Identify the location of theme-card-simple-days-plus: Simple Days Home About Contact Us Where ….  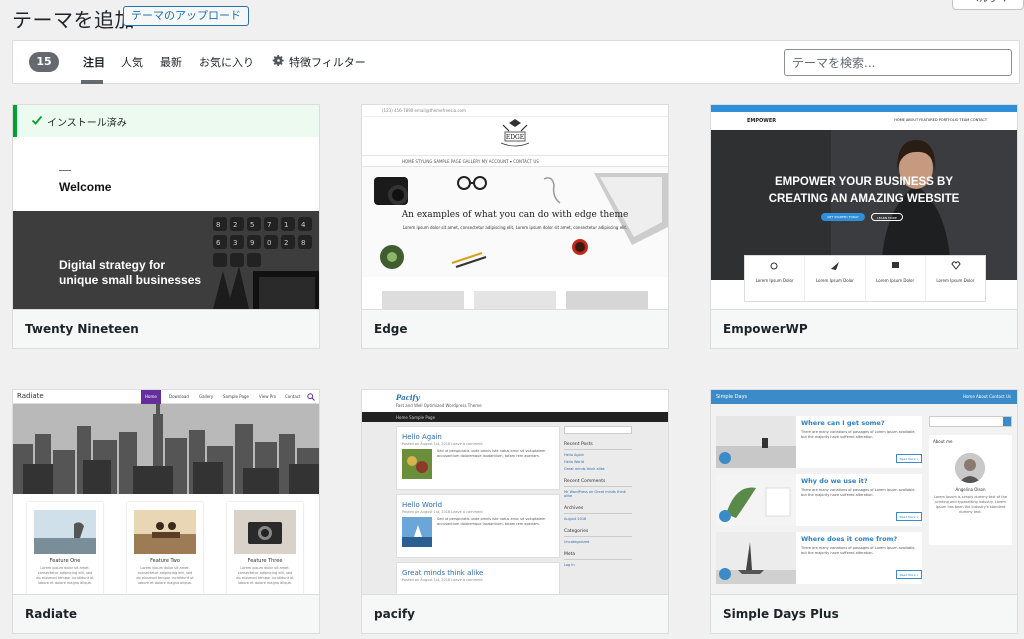
(864, 511).